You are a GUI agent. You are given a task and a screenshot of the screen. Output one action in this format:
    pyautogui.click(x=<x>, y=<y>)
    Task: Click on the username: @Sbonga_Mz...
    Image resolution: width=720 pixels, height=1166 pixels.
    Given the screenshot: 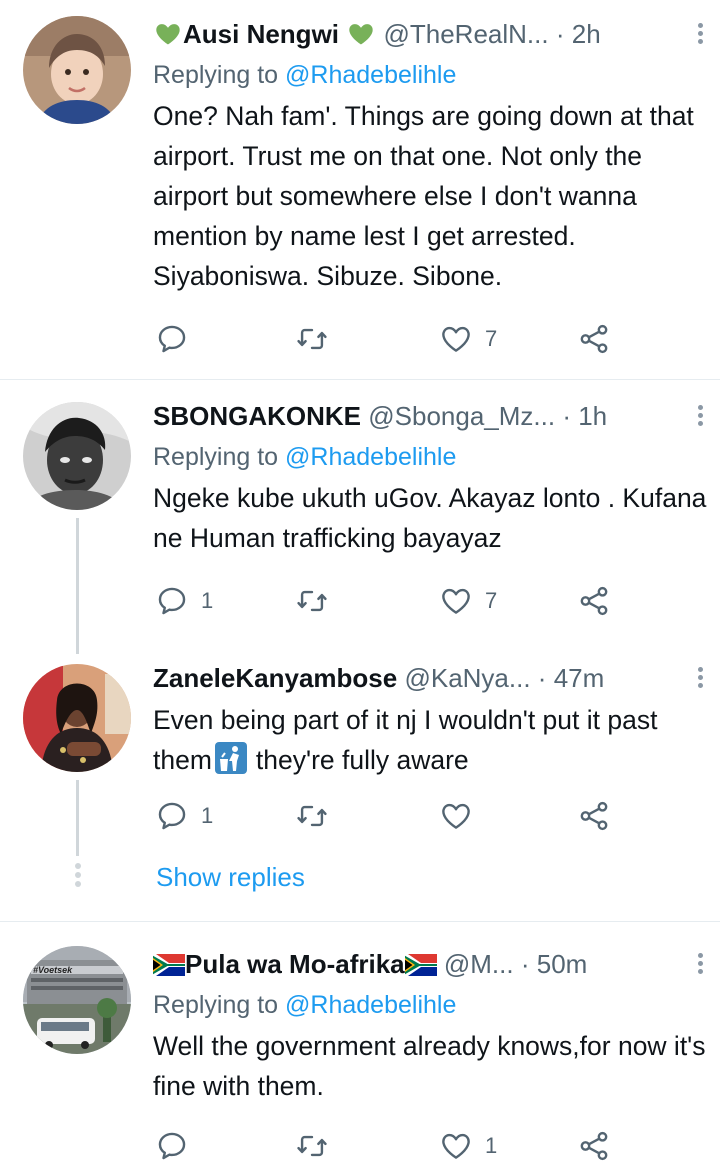 What is the action you would take?
    pyautogui.click(x=461, y=416)
    